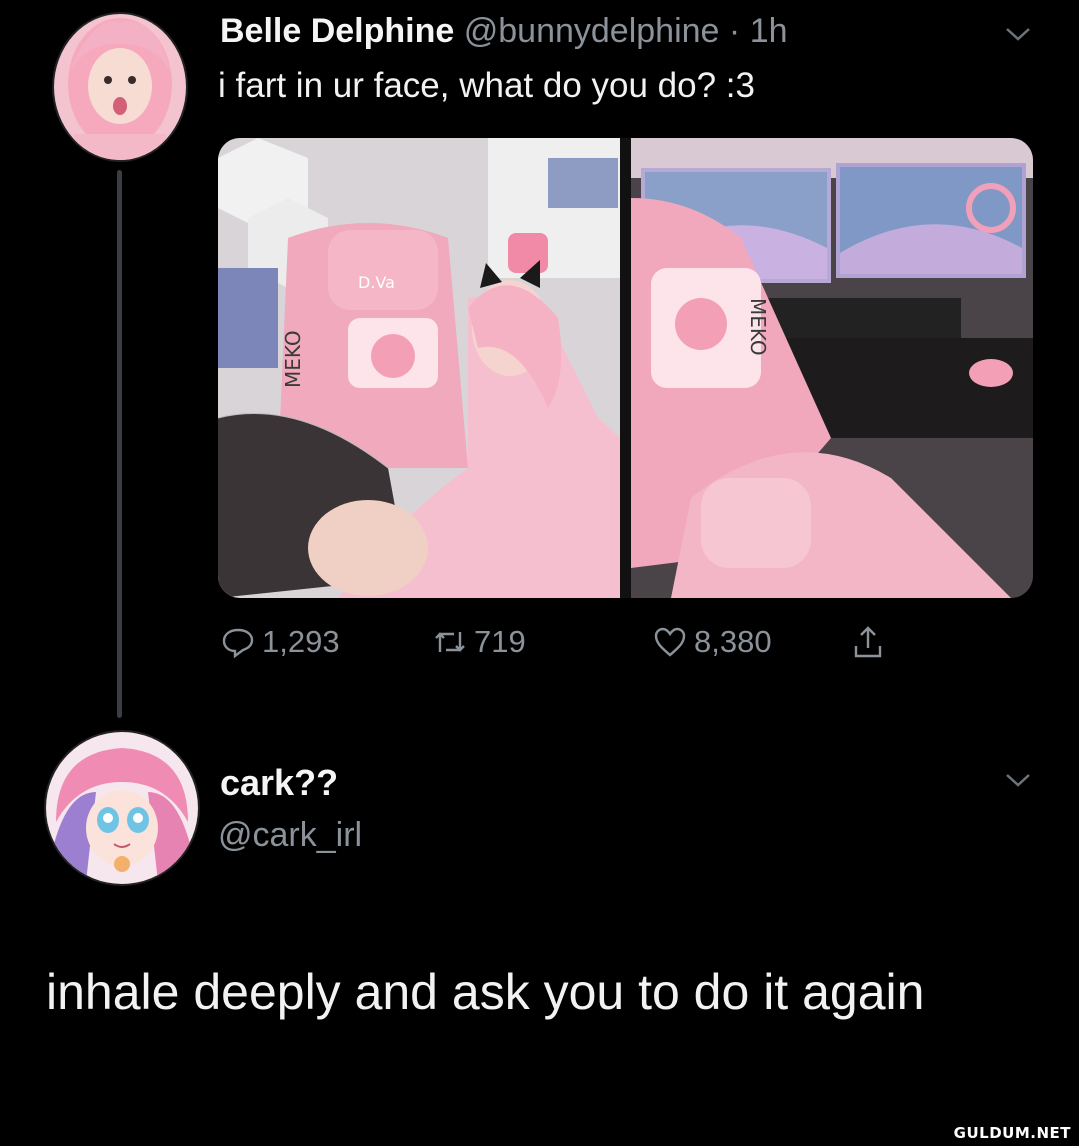 The width and height of the screenshot is (1079, 1146). What do you see at coordinates (450, 642) in the screenshot?
I see `retweet-icon` at bounding box center [450, 642].